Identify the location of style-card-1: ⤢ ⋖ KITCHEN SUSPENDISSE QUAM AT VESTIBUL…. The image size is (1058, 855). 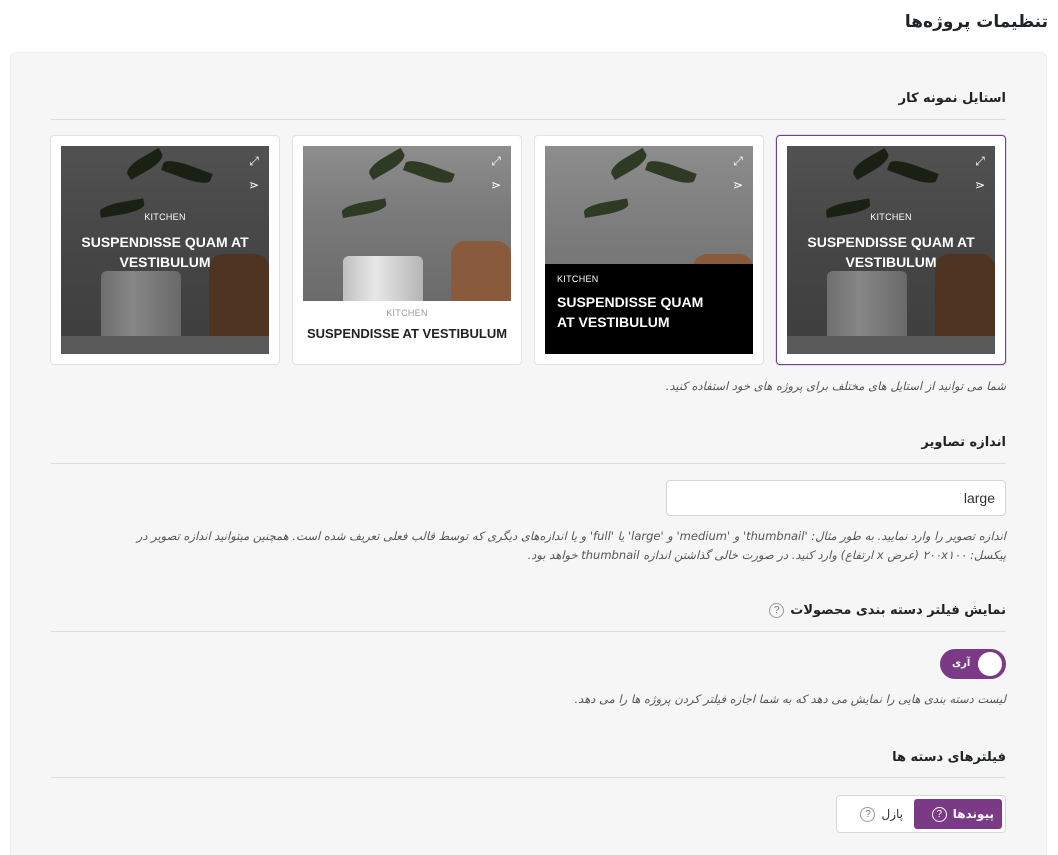
(891, 250).